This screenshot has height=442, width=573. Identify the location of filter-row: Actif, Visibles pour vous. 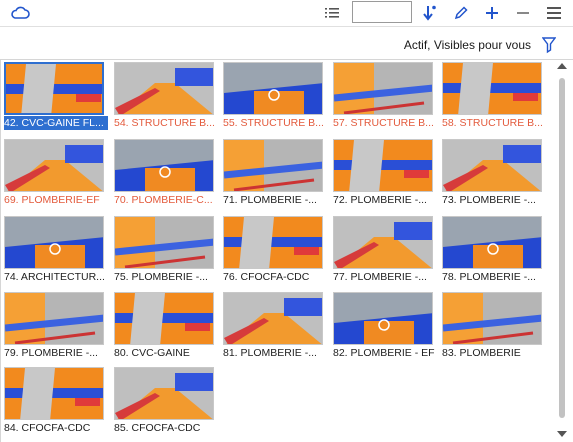
(286, 45).